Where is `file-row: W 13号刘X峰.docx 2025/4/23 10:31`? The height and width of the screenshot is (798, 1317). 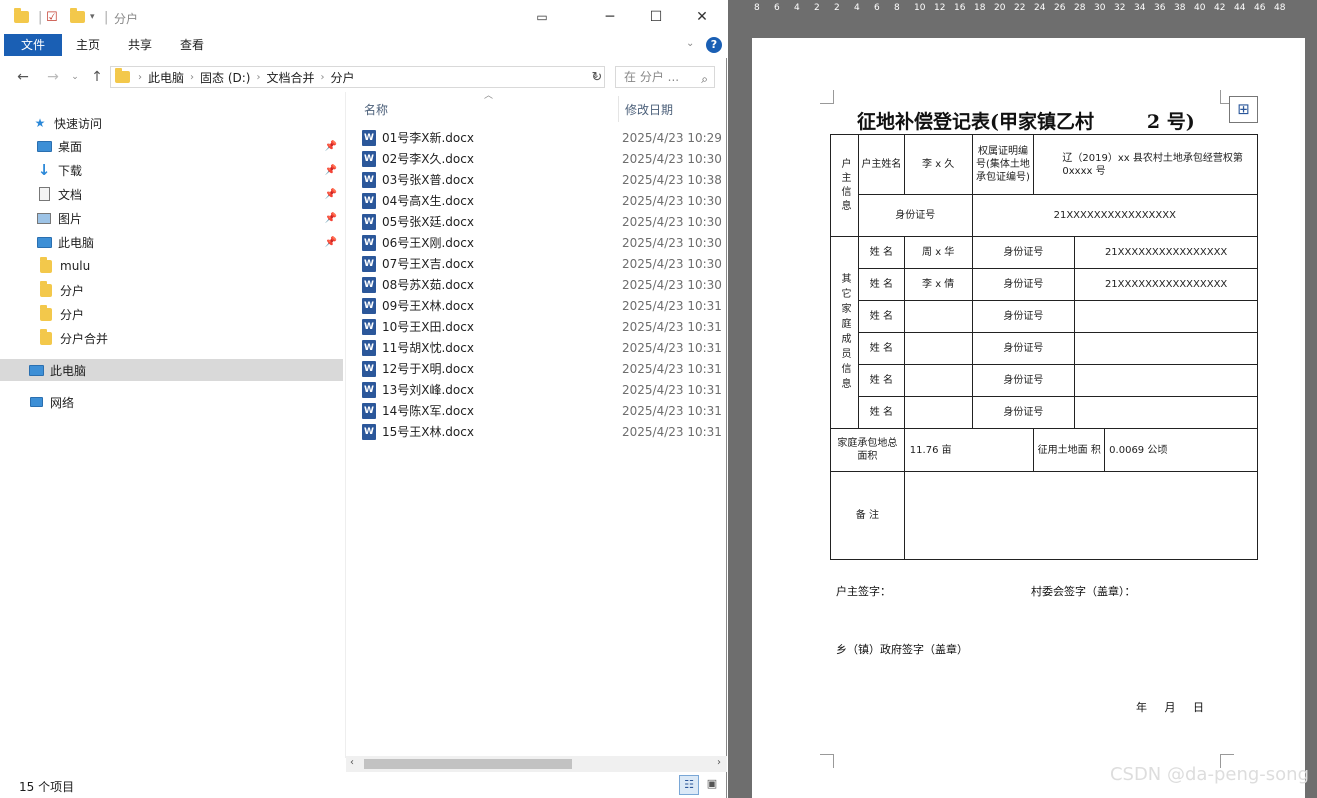 file-row: W 13号刘X峰.docx 2025/4/23 10:31 is located at coordinates (544, 389).